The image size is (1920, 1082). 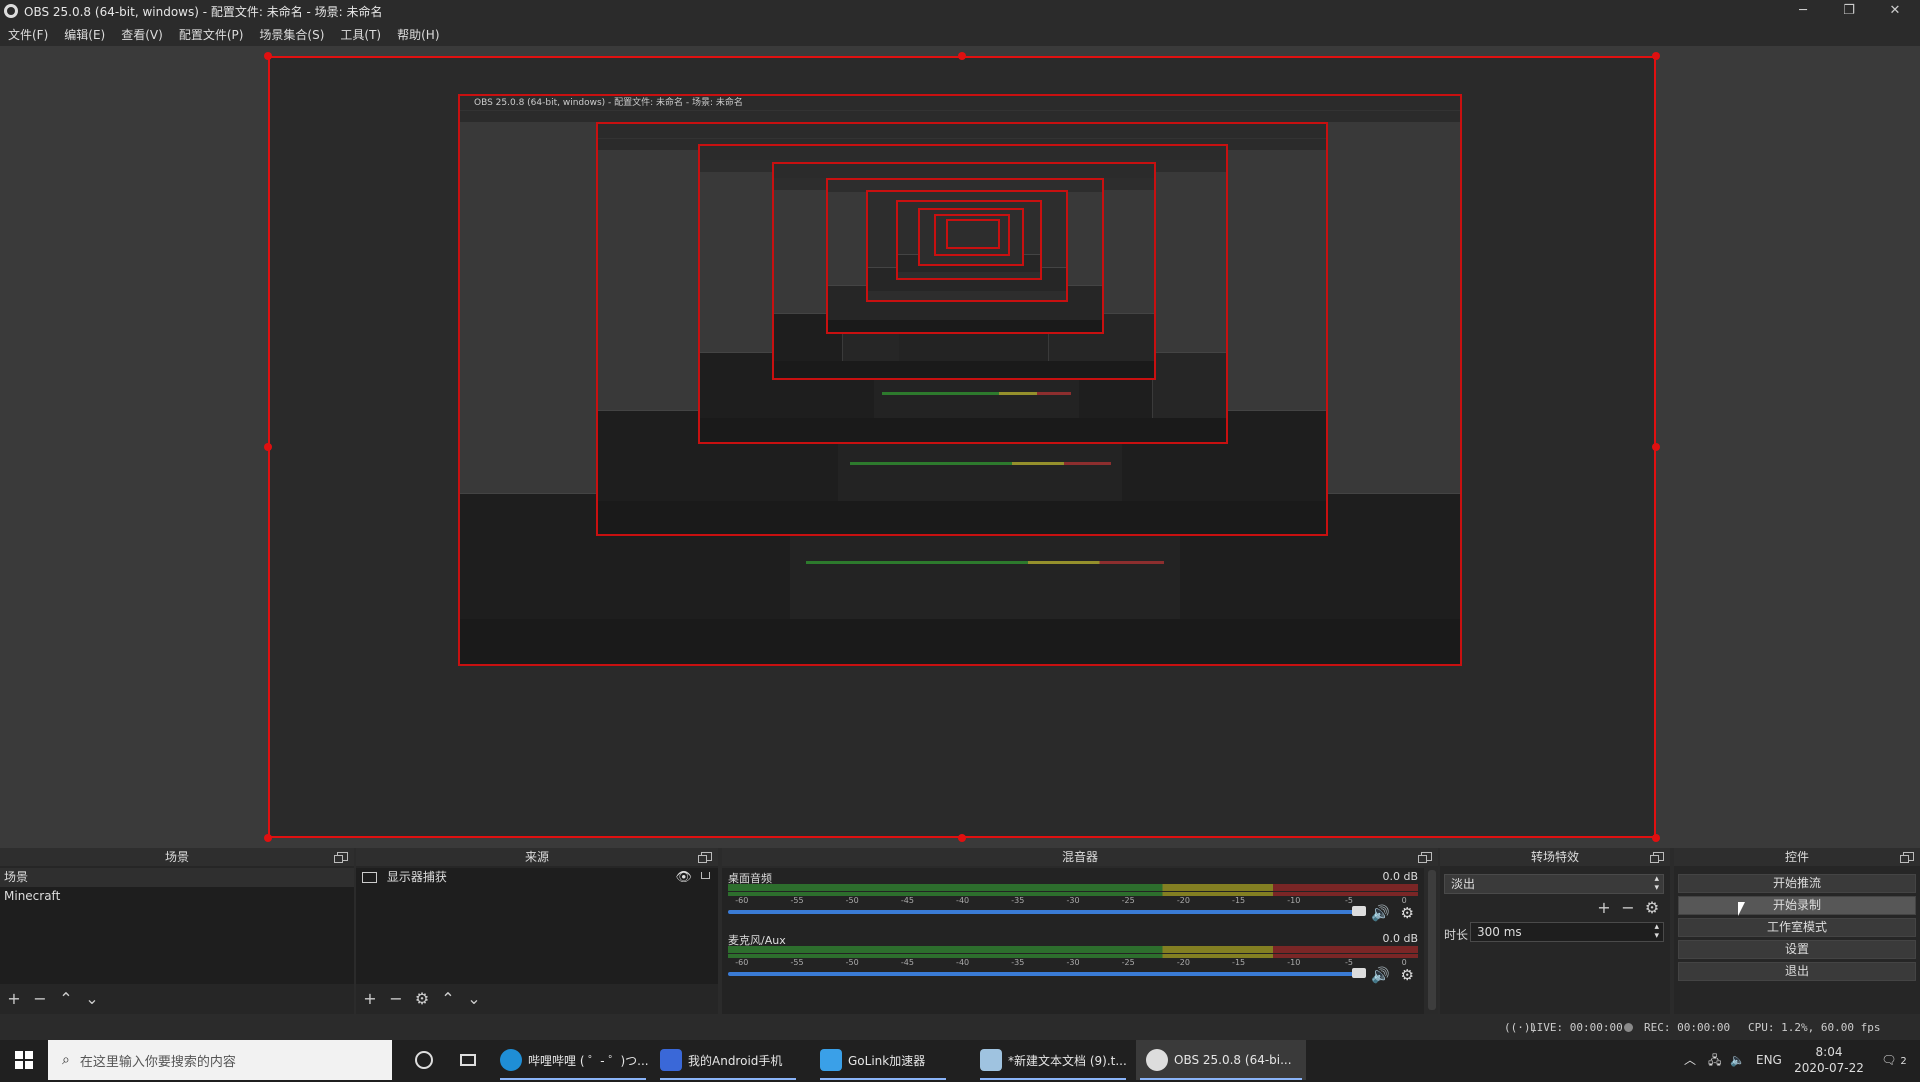 What do you see at coordinates (1690, 1060) in the screenshot?
I see `chevron-up-icon: ︿` at bounding box center [1690, 1060].